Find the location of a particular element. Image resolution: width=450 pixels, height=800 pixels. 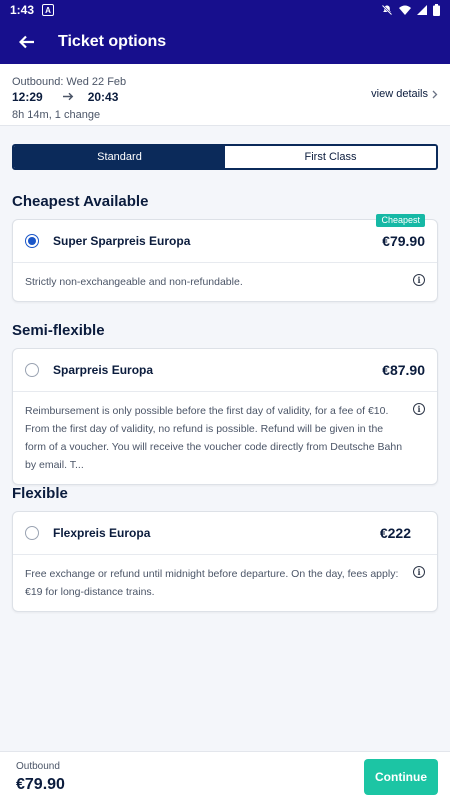

outbound-date: Outbound: Wed 22 Feb is located at coordinates (69, 82).